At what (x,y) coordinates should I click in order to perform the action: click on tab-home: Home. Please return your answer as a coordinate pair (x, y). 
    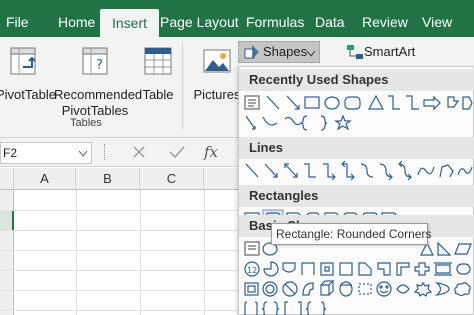
    Looking at the image, I should click on (76, 22).